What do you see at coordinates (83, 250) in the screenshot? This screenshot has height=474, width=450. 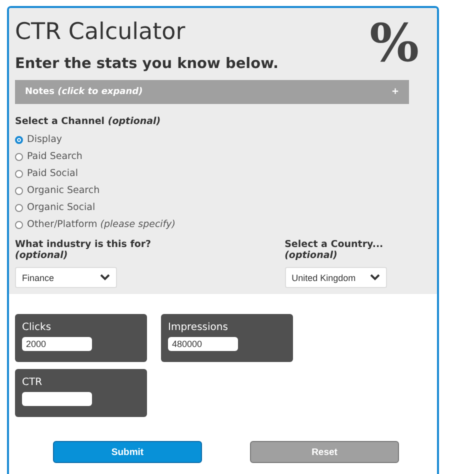 I see `select-label: What industry is this for? (optional)` at bounding box center [83, 250].